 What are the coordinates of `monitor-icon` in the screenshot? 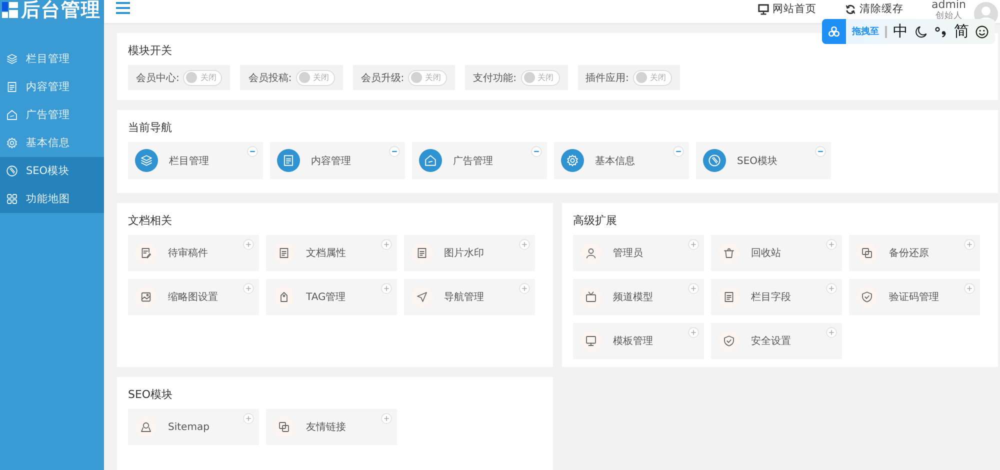 It's located at (763, 9).